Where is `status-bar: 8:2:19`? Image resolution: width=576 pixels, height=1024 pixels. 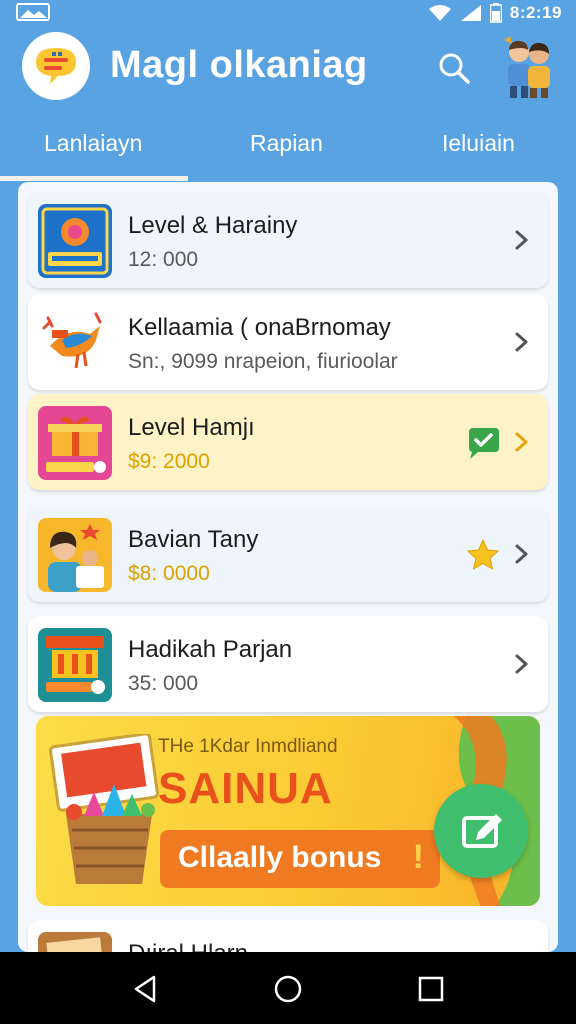
status-bar: 8:2:19 is located at coordinates (288, 13).